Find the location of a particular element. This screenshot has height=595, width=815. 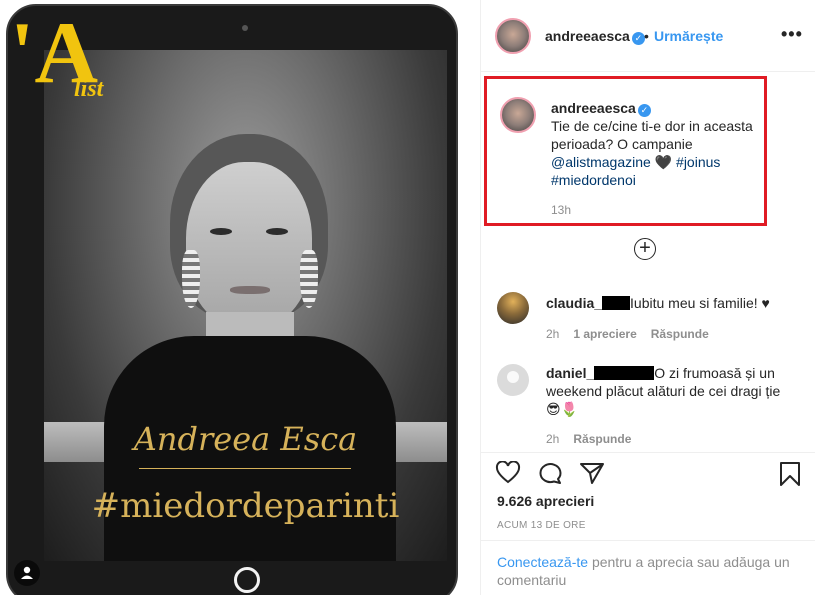

alist-logo: 'A list is located at coordinates (75, 59).